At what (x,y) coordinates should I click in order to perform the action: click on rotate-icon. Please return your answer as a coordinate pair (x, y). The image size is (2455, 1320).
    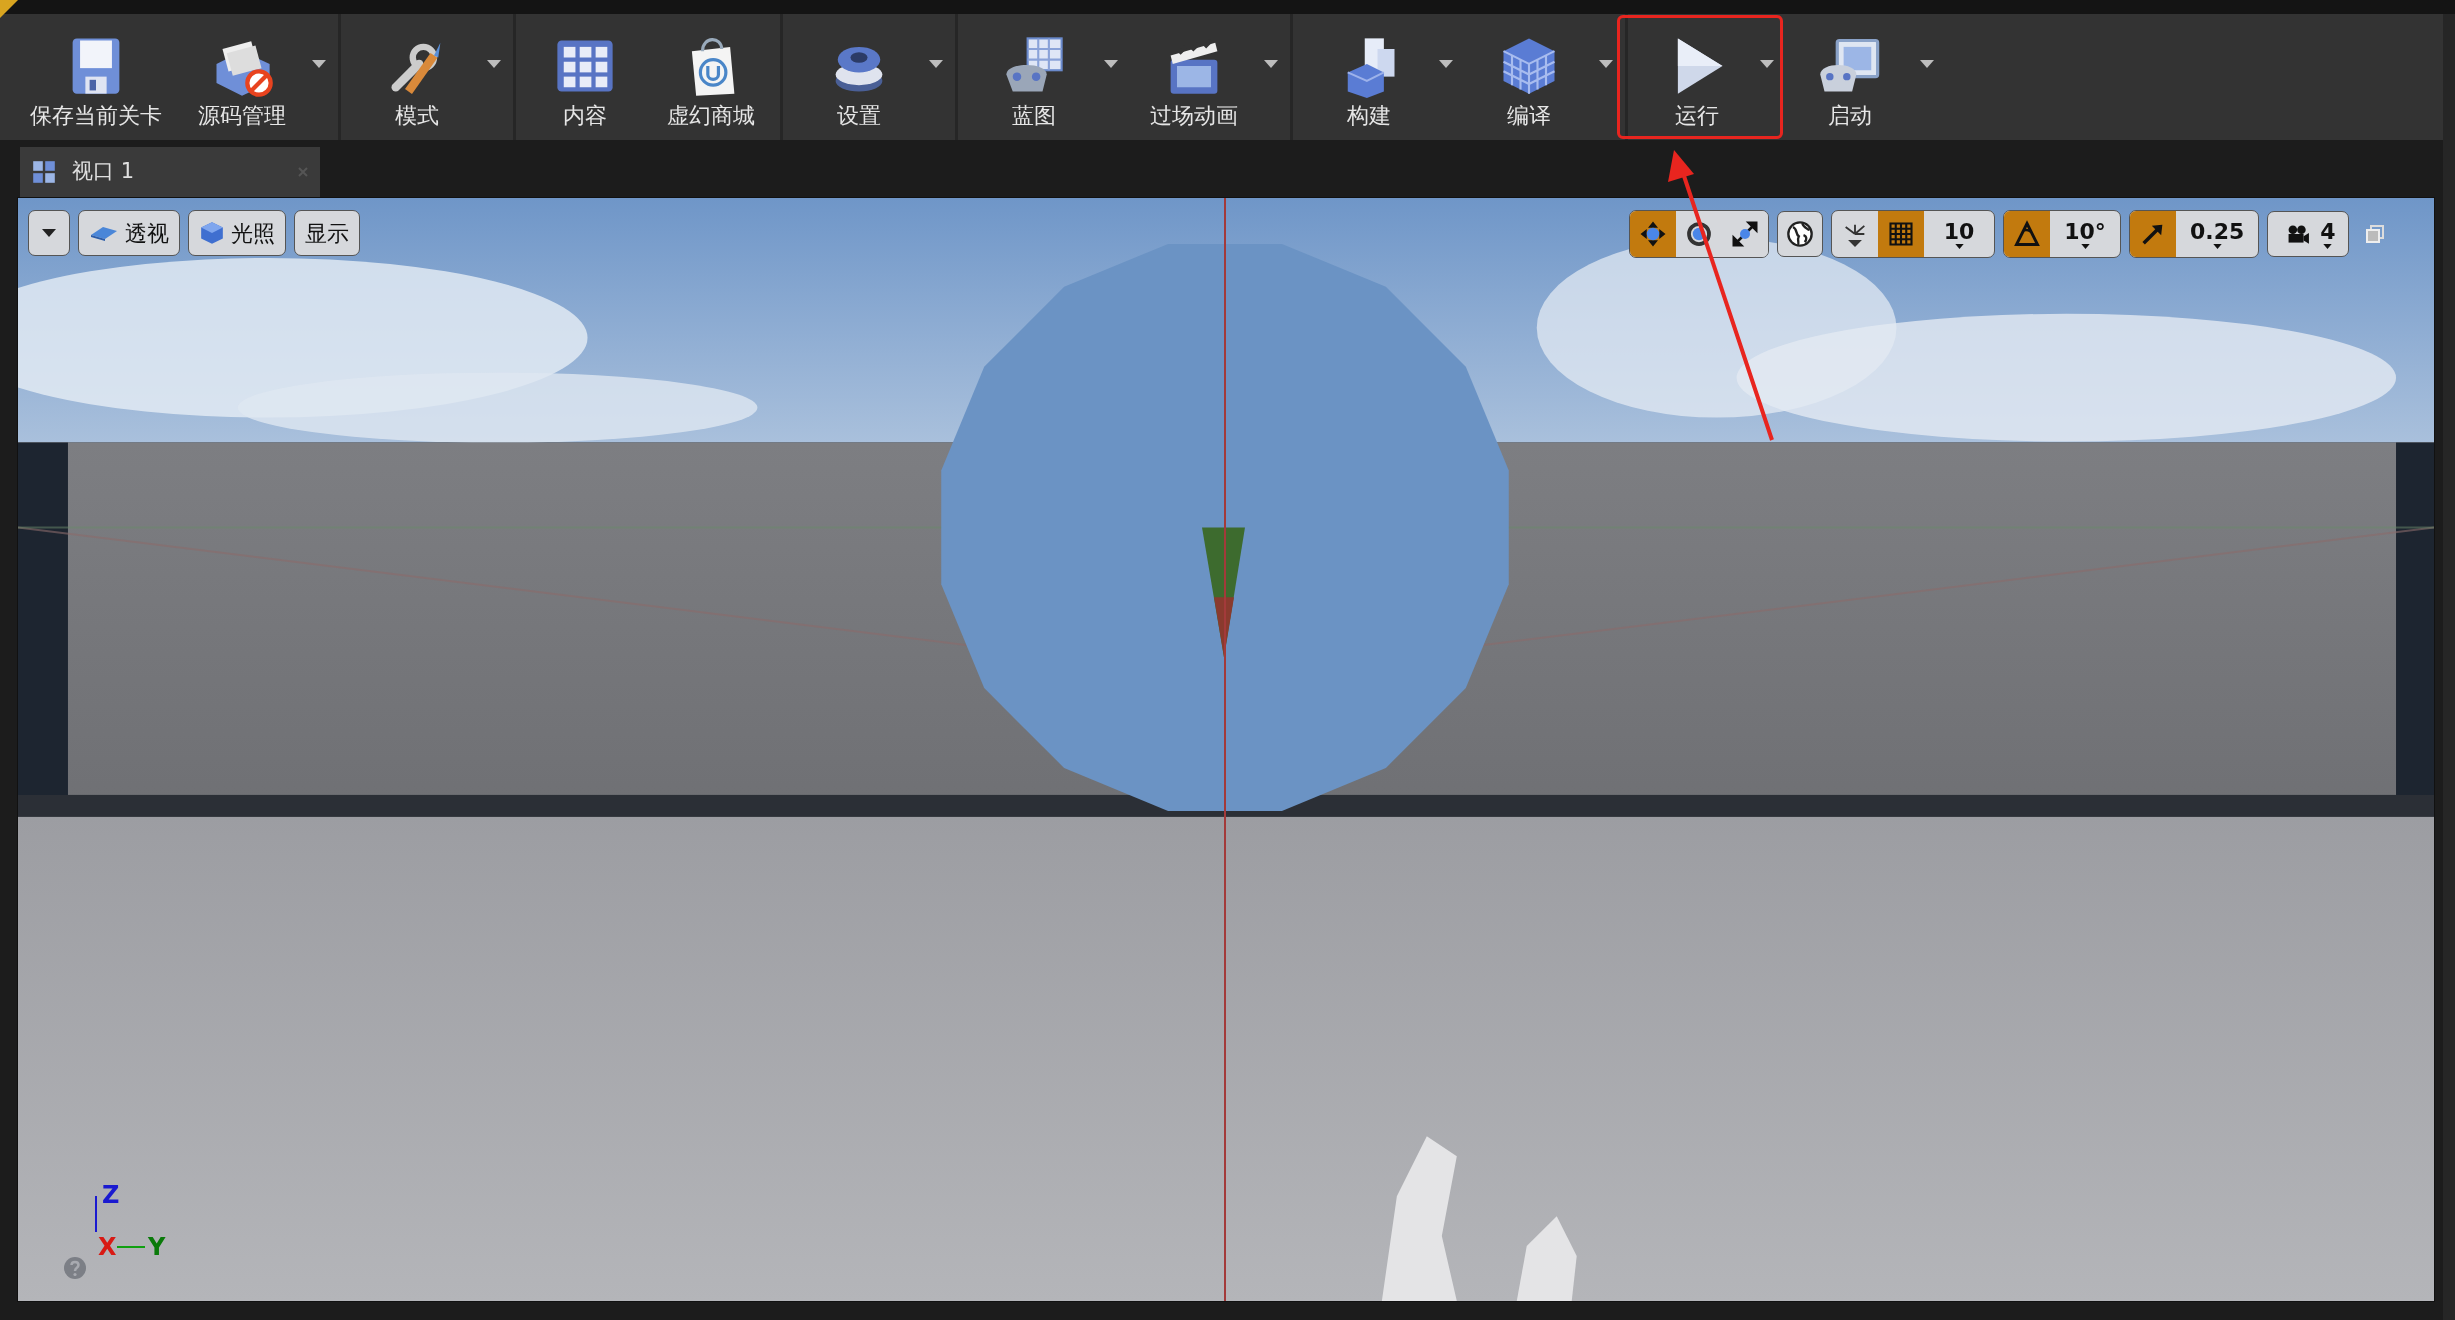
    Looking at the image, I should click on (1699, 234).